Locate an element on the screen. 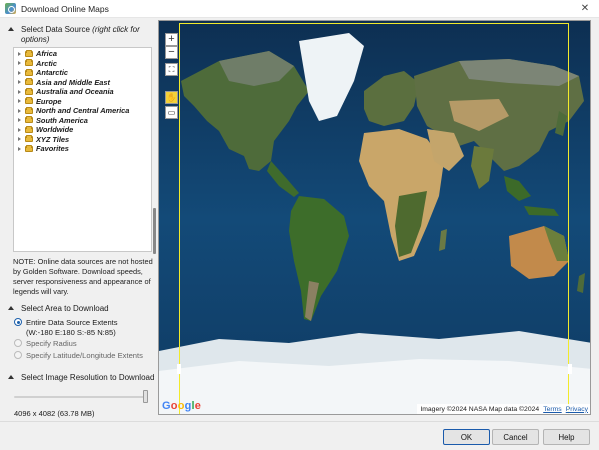 This screenshot has width=599, height=450. resolution-section-header: Select Image Resolution to Download is located at coordinates (81, 378).